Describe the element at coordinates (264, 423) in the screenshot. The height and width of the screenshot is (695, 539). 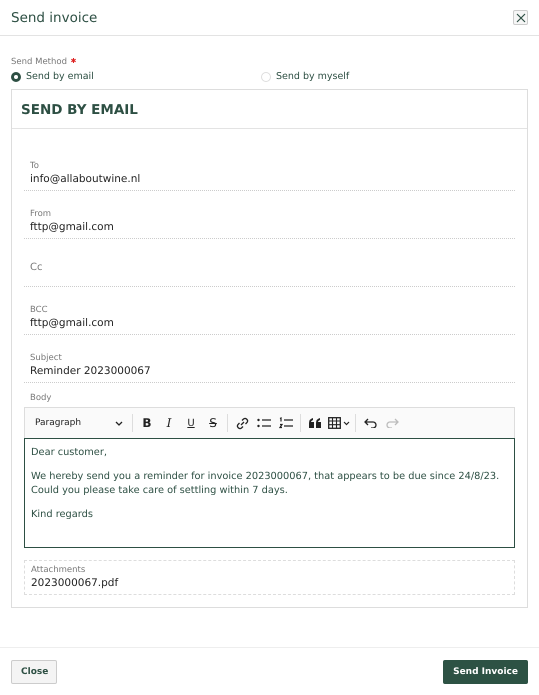
I see `bullet-list-icon` at that location.